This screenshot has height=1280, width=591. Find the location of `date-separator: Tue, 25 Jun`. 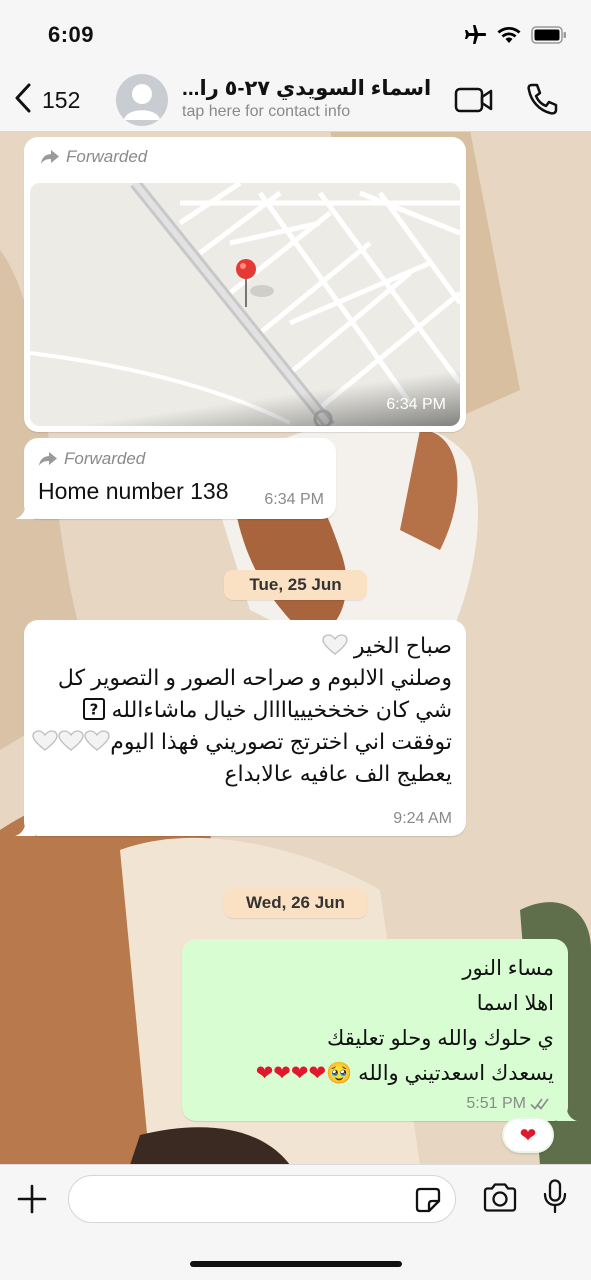

date-separator: Tue, 25 Jun is located at coordinates (295, 585).